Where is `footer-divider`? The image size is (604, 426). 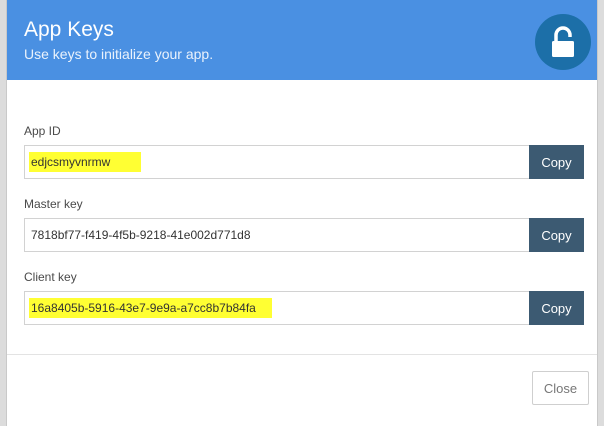 footer-divider is located at coordinates (302, 354).